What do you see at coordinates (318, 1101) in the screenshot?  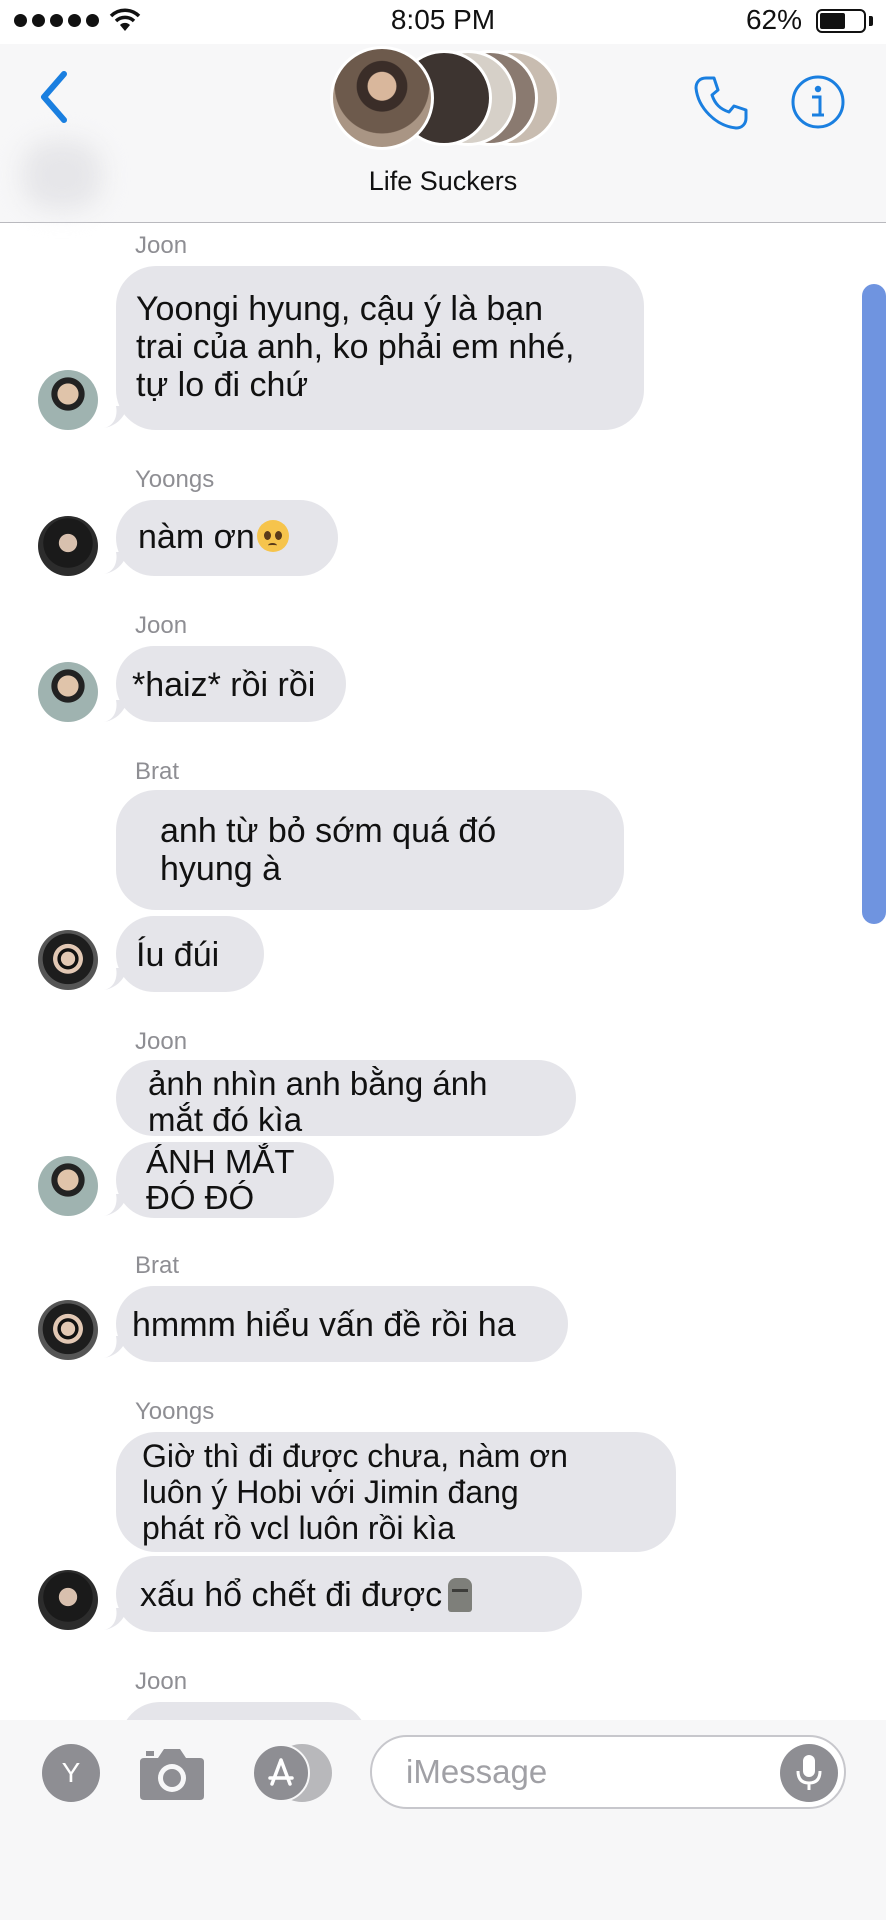 I see `message-text: ảnh nhìn anh bằng ánh mắt đó kìa` at bounding box center [318, 1101].